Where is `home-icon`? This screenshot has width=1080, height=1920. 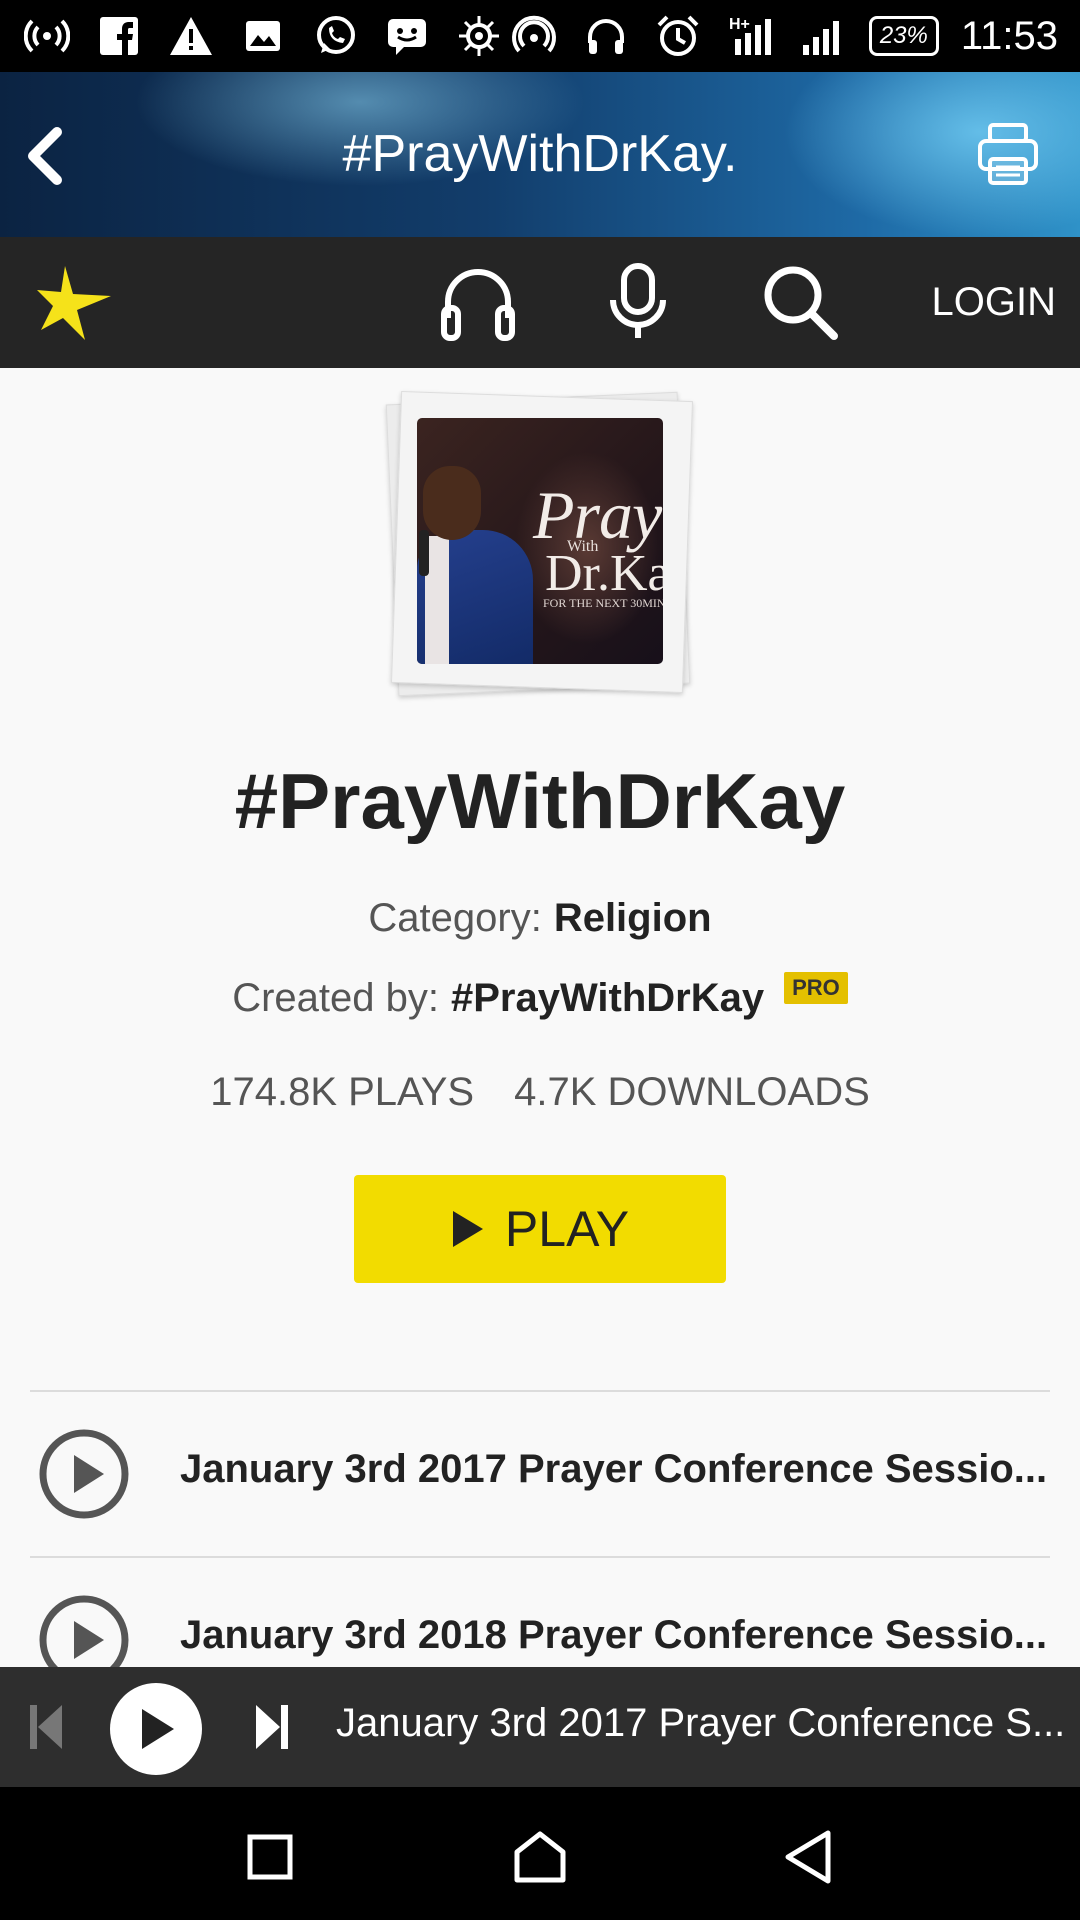 home-icon is located at coordinates (540, 1857).